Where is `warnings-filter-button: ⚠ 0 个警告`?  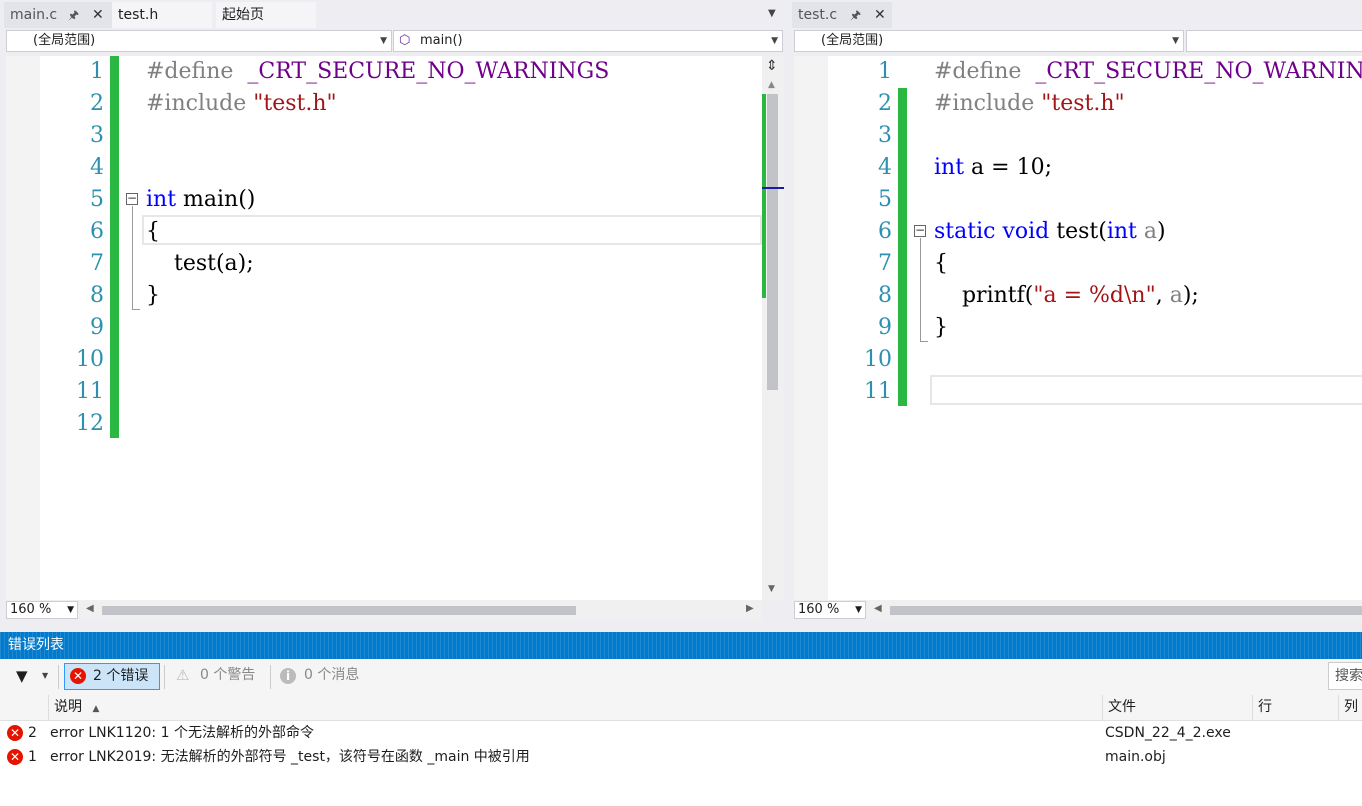
warnings-filter-button: ⚠ 0 个警告 is located at coordinates (220, 676).